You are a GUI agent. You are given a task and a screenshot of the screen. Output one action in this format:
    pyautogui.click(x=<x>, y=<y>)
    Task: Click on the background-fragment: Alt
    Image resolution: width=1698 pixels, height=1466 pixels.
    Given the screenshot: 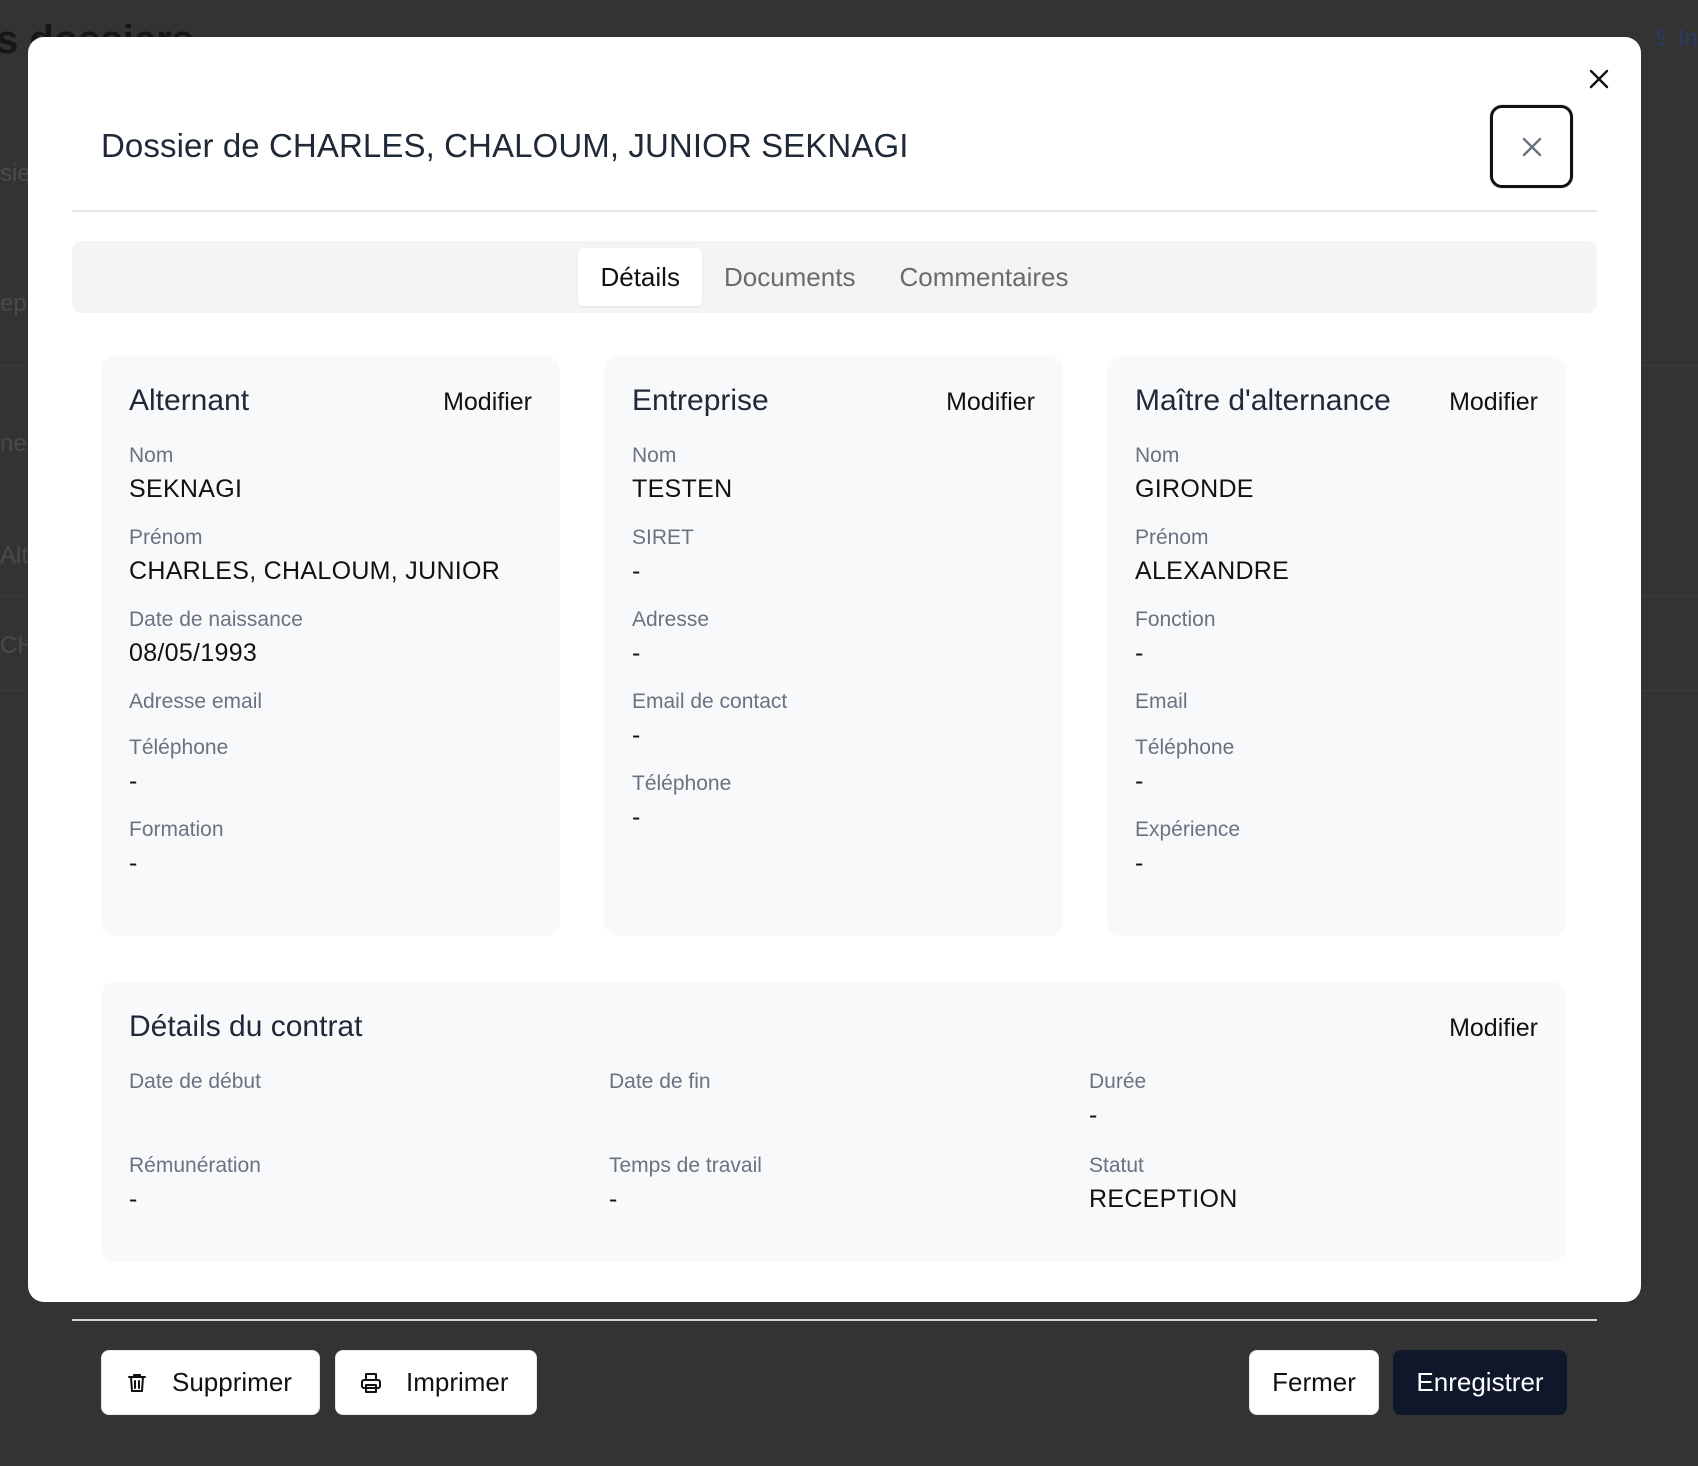 What is the action you would take?
    pyautogui.click(x=14, y=555)
    